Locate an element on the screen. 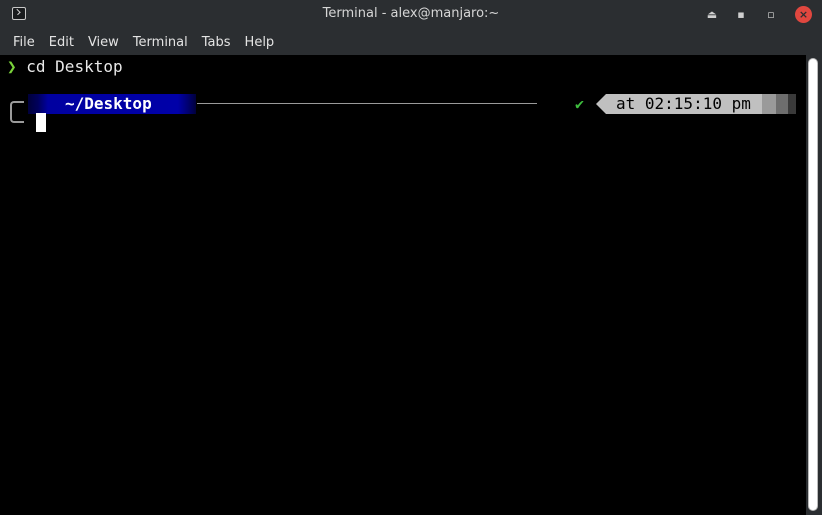  close-button: × is located at coordinates (803, 14).